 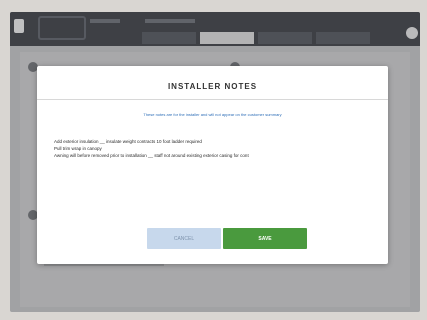 I want to click on dialog-divider, so click(x=212, y=99).